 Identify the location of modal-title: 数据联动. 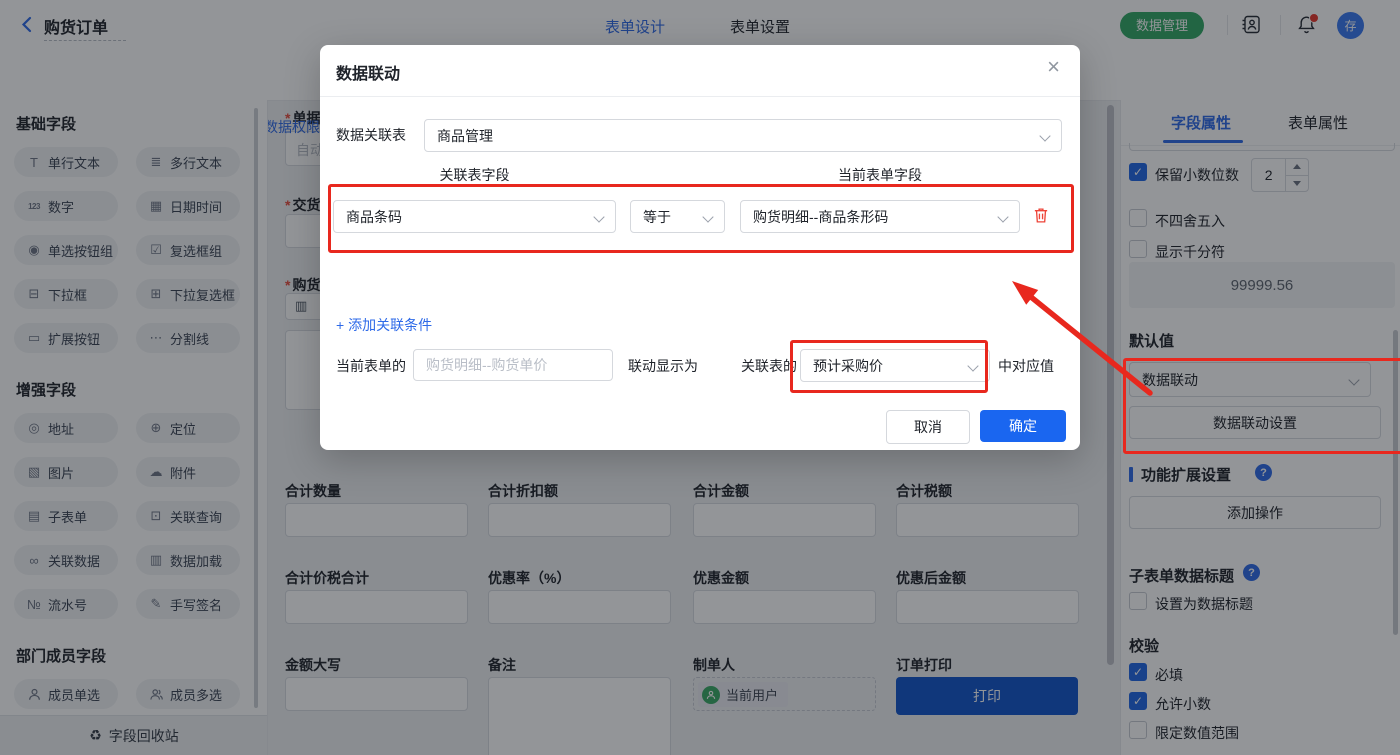
(368, 74).